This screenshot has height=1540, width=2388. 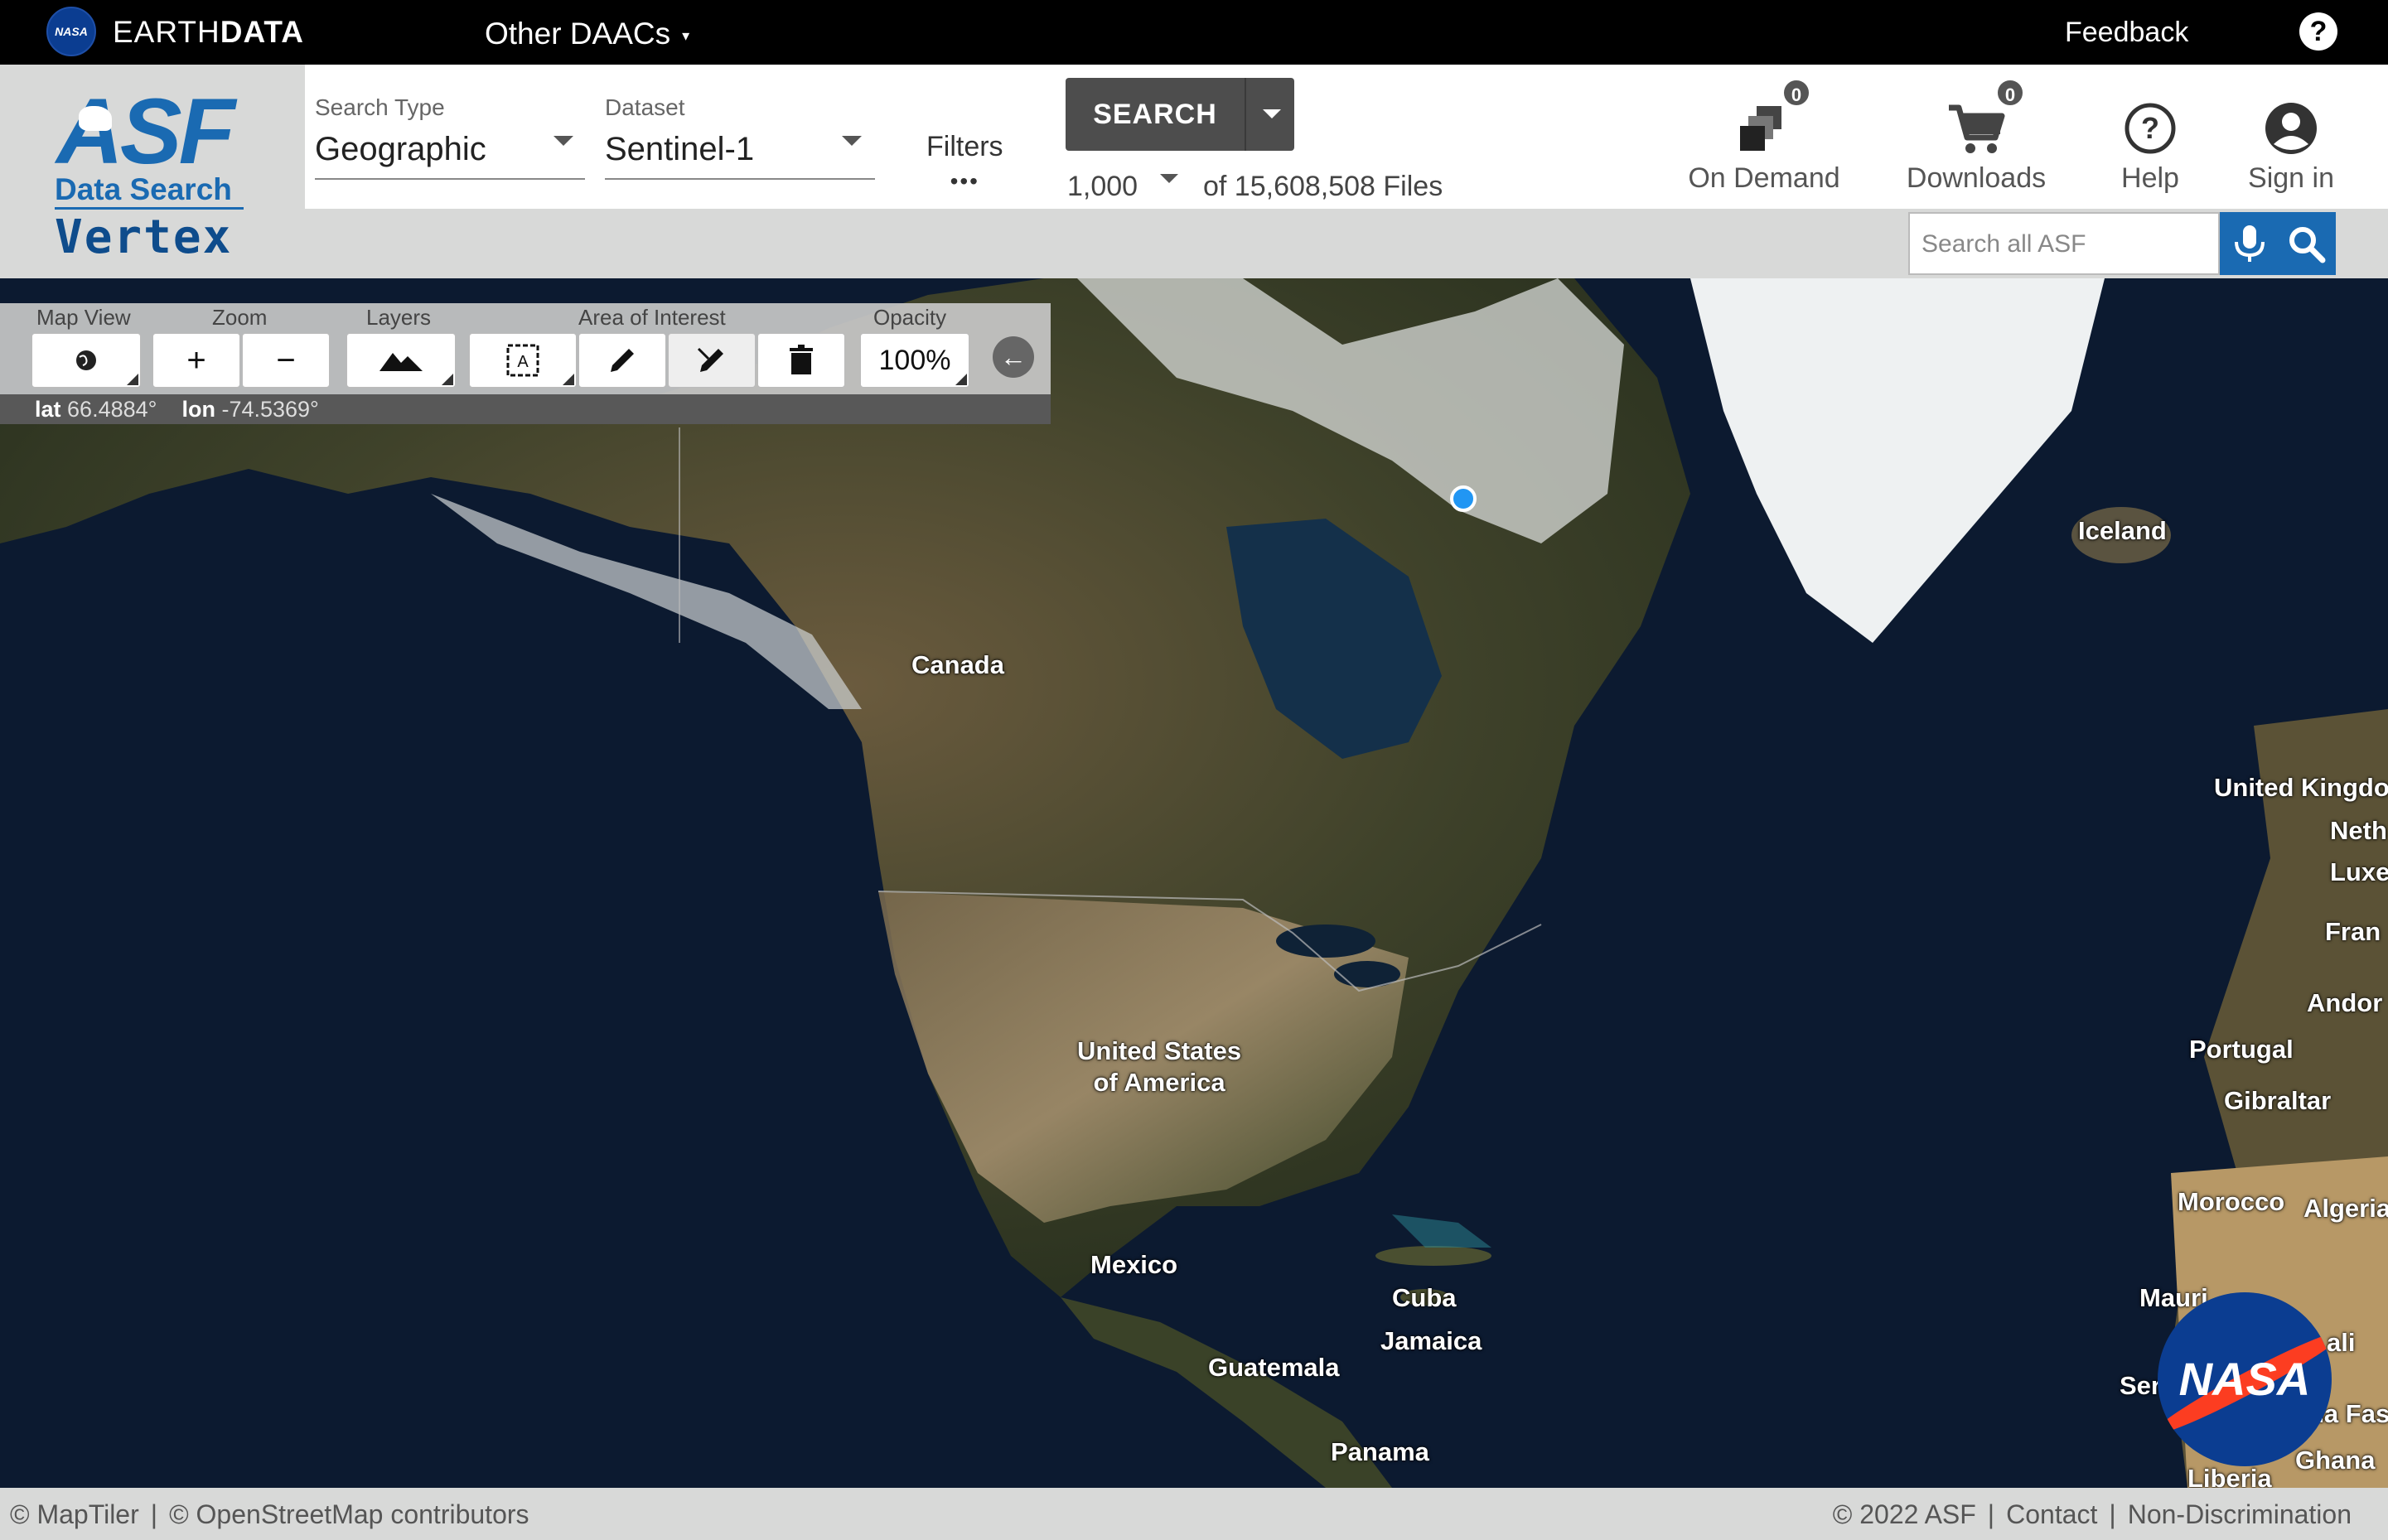 I want to click on dataset-select: Dataset Sentinel-1, so click(x=740, y=137).